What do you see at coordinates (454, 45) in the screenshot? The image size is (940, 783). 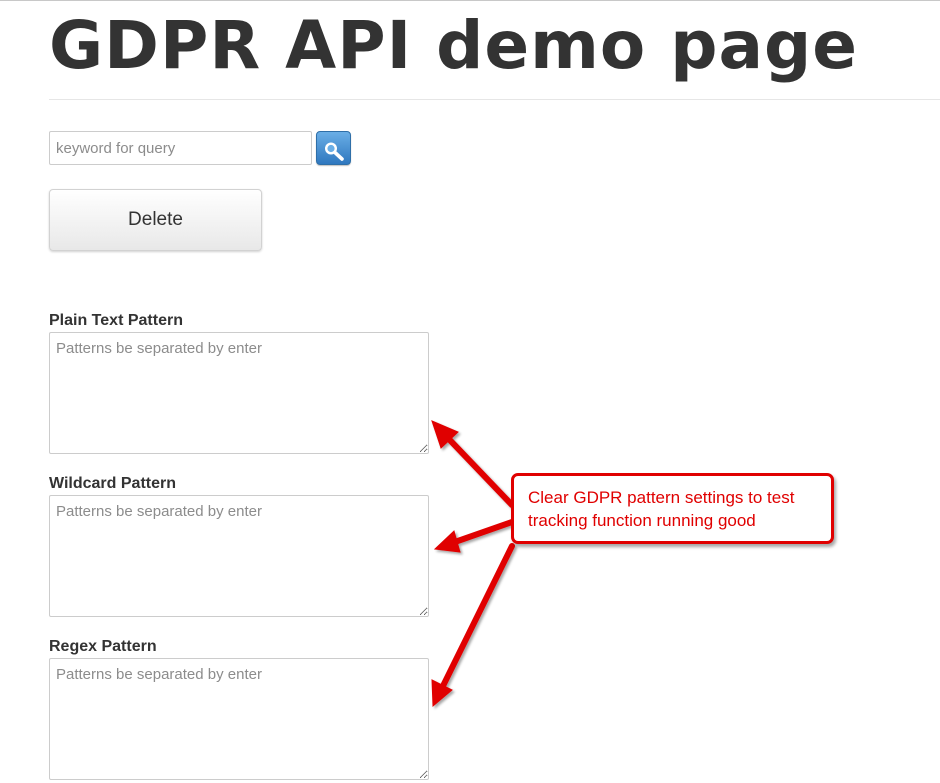 I see `page-title: GDPR API demo page` at bounding box center [454, 45].